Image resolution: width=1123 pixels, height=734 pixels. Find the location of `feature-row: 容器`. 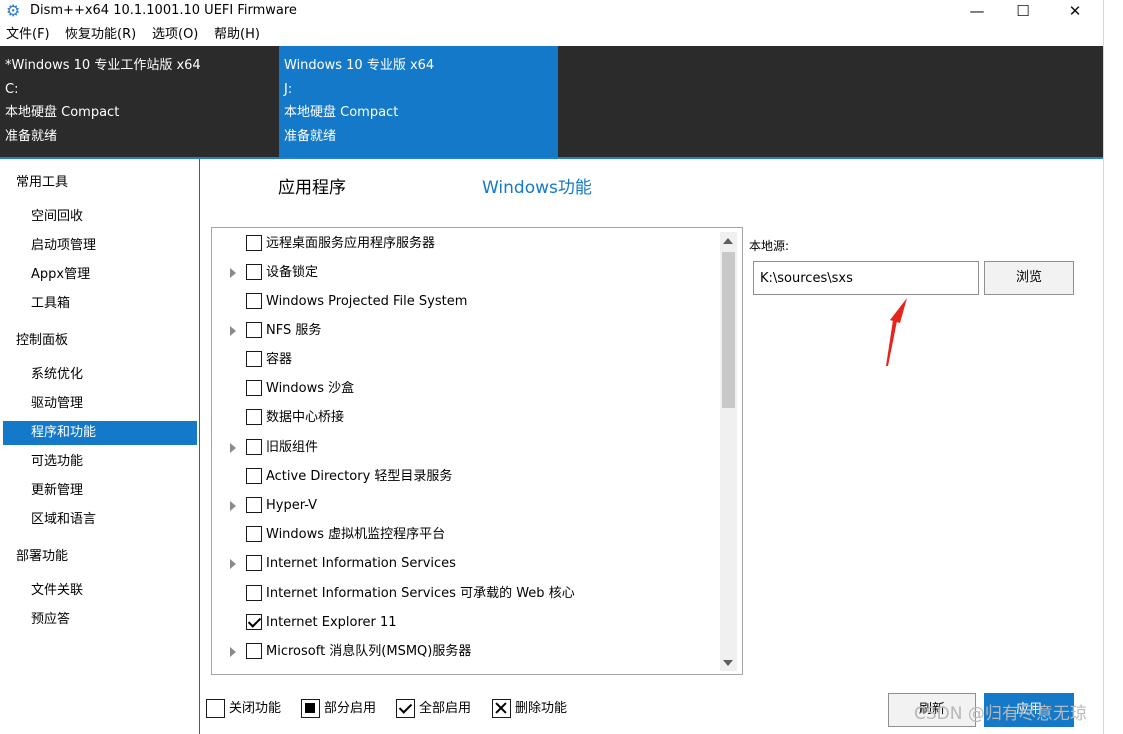

feature-row: 容器 is located at coordinates (468, 359).